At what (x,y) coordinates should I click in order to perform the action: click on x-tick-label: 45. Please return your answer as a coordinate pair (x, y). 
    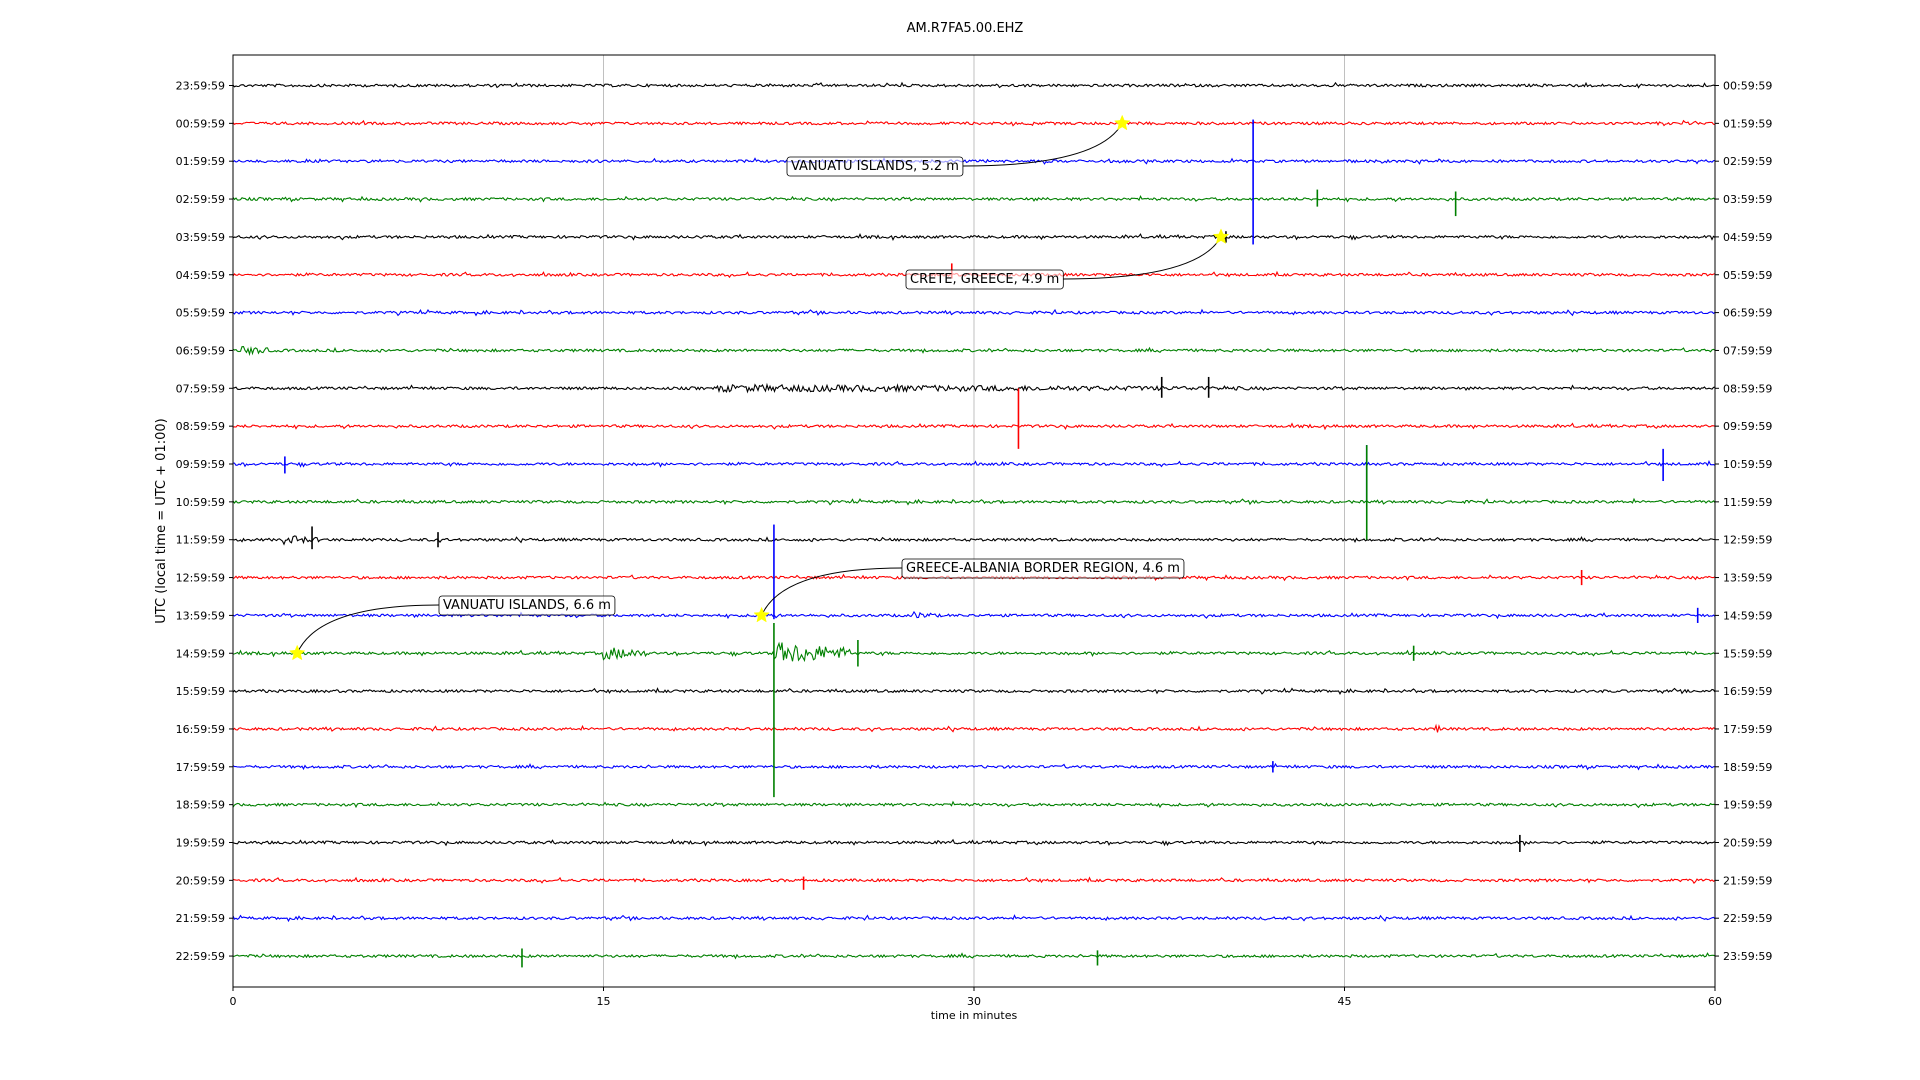
    Looking at the image, I should click on (1345, 1001).